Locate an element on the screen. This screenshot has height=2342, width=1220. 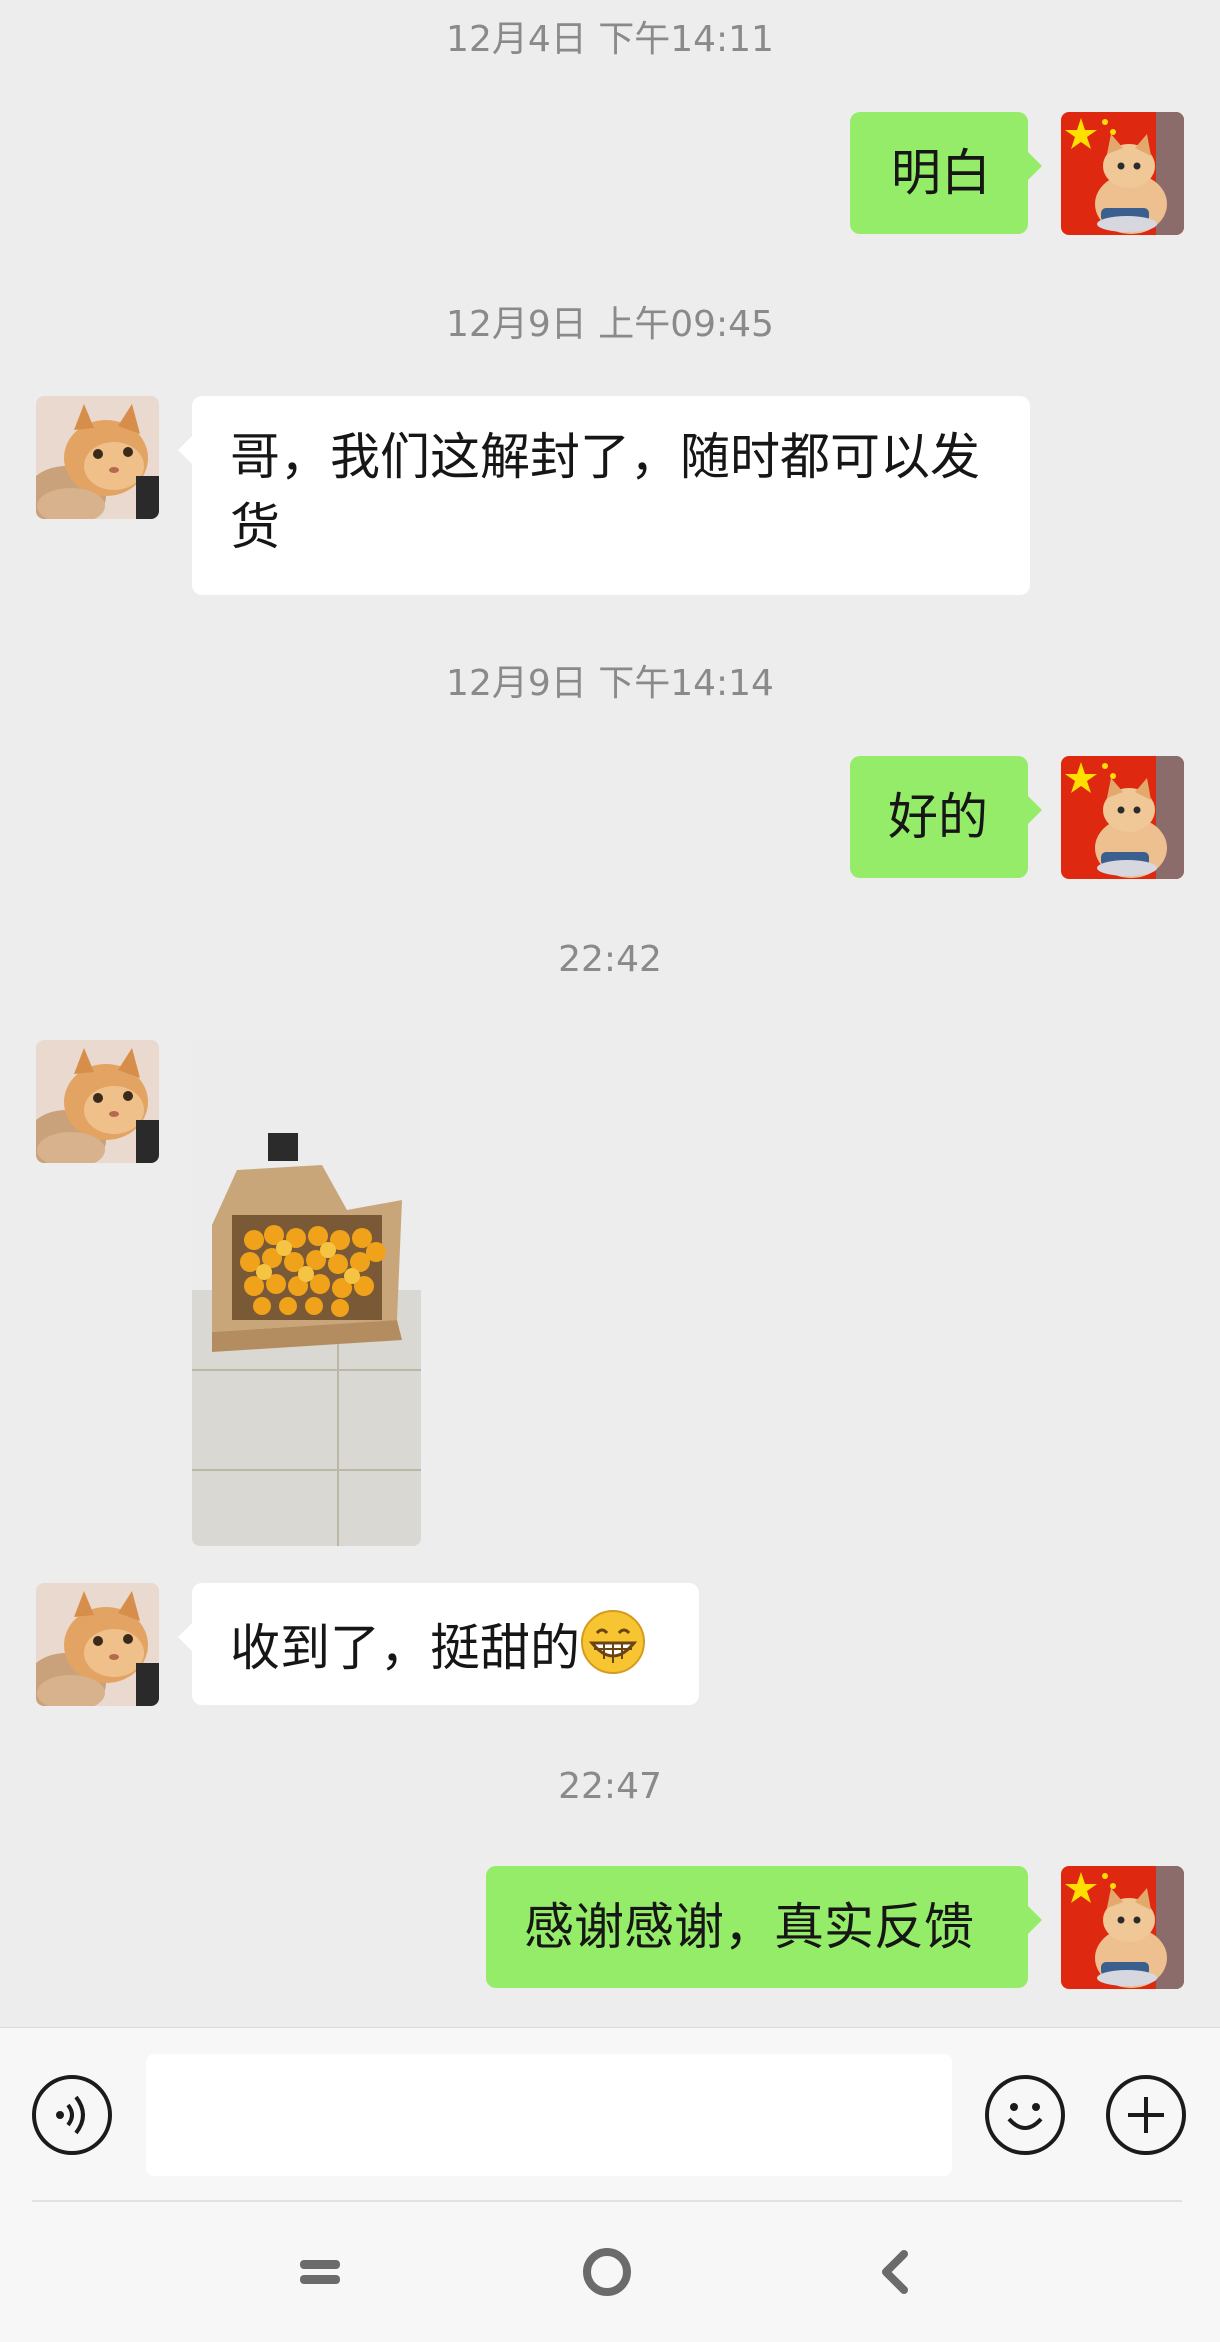
voice-icon is located at coordinates (70, 2115).